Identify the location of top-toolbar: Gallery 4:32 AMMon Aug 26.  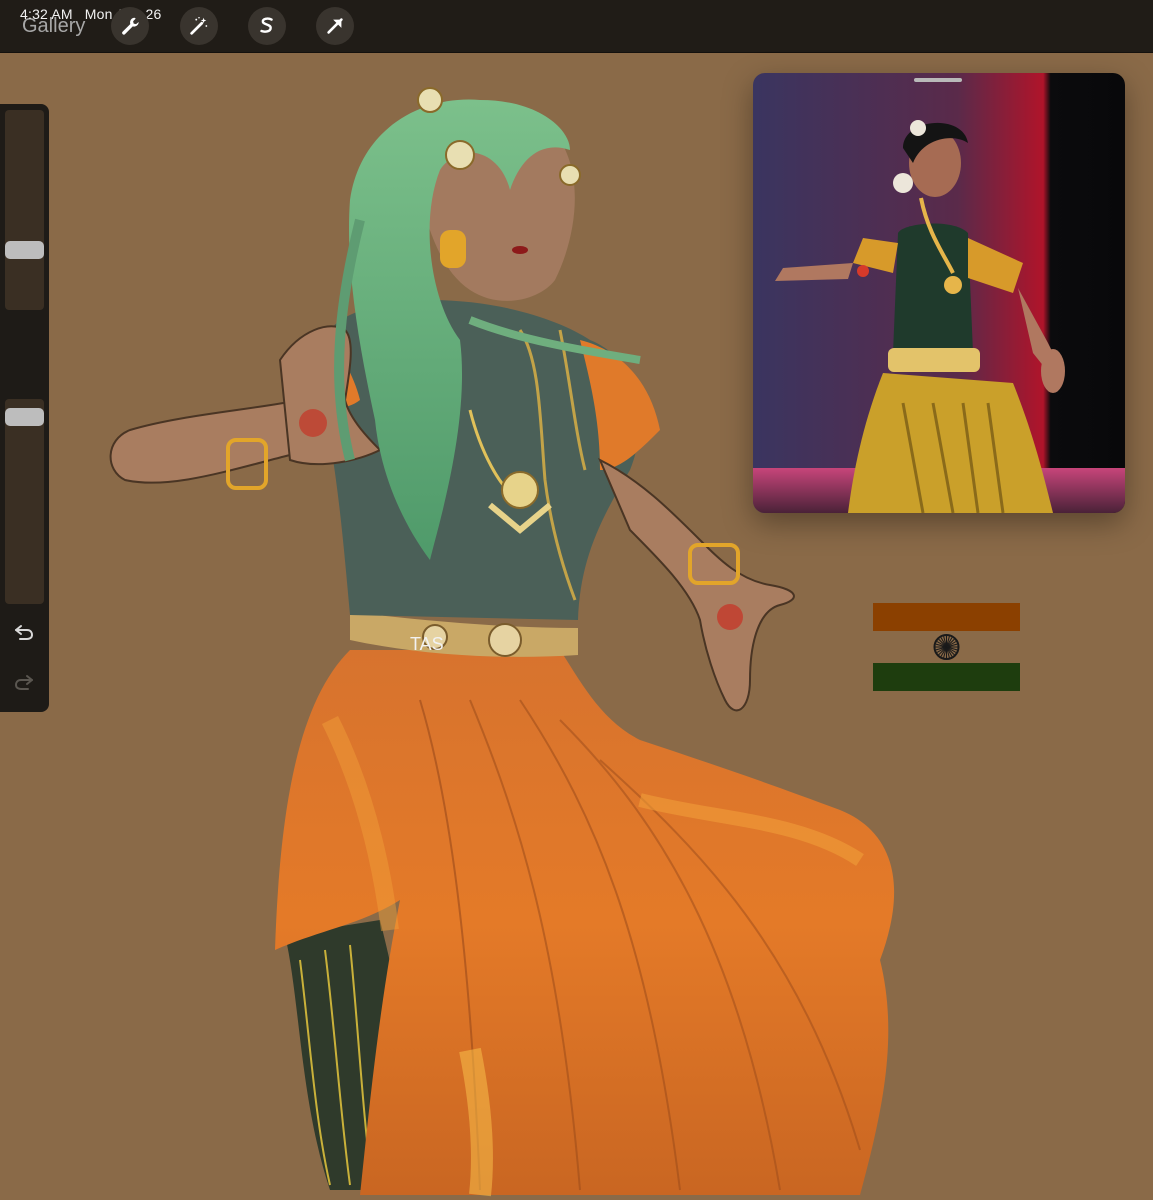
(576, 26).